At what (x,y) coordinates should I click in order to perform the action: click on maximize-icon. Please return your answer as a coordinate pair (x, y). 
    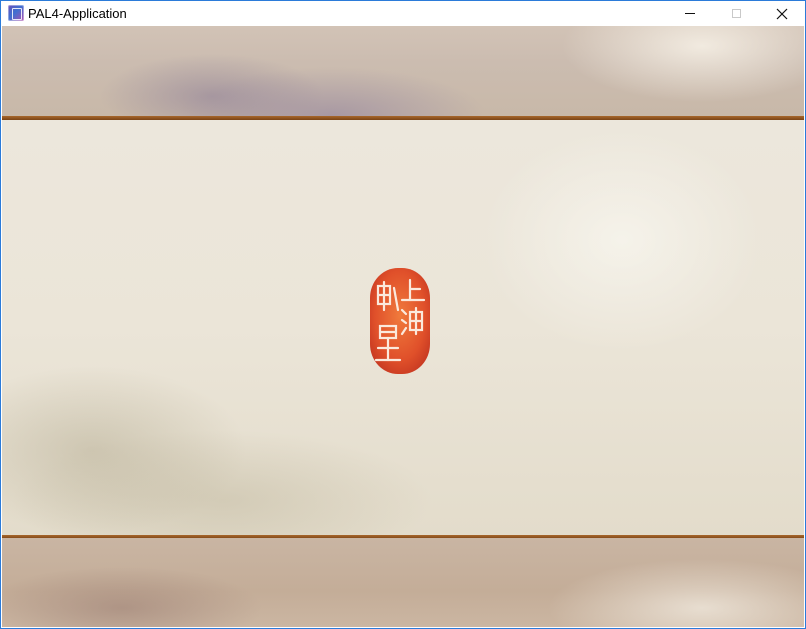
    Looking at the image, I should click on (736, 13).